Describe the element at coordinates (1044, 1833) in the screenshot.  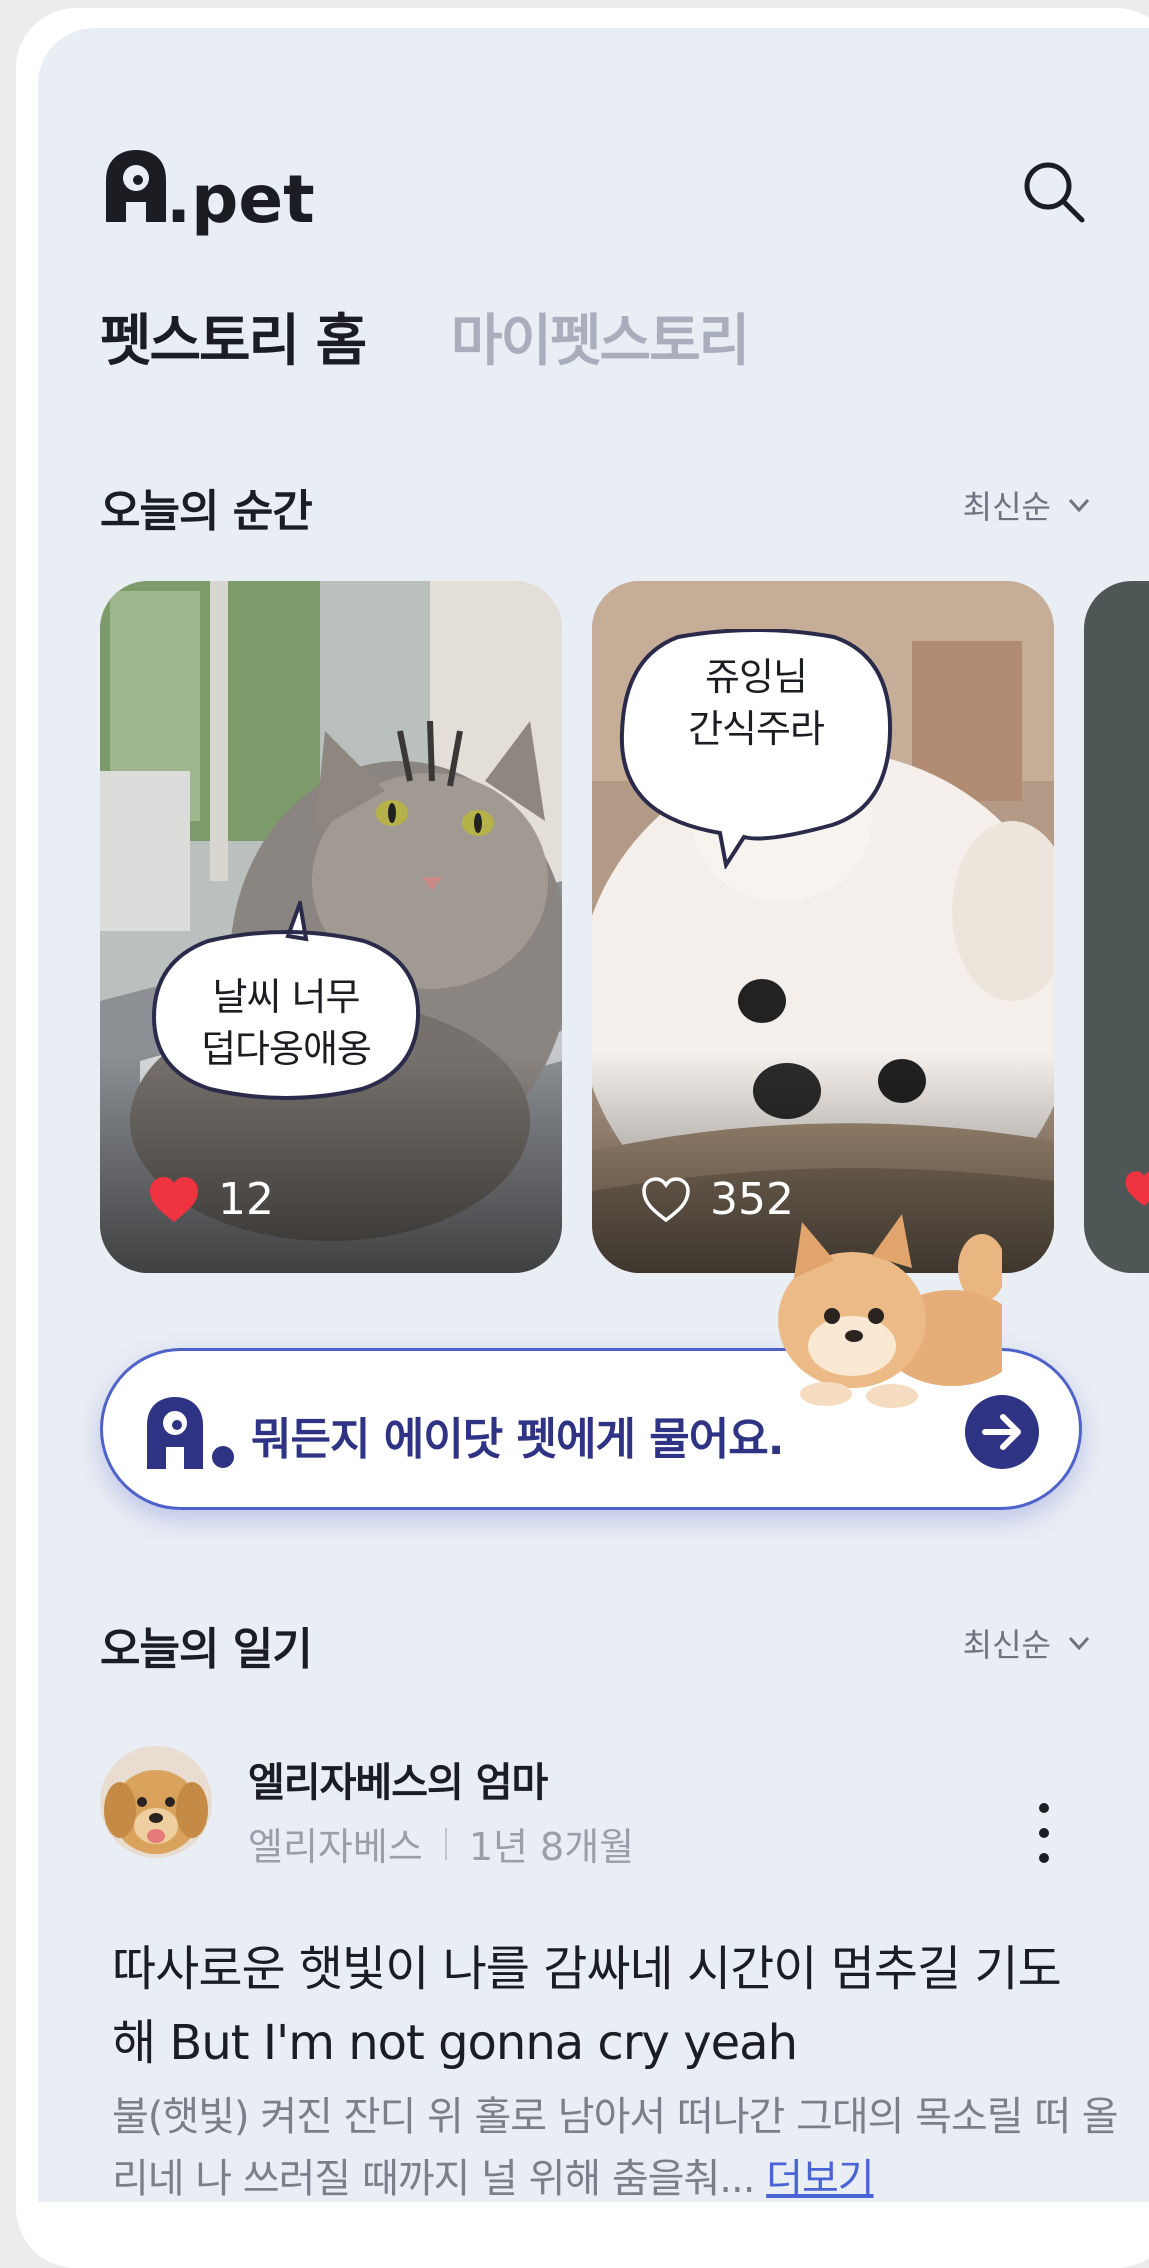
I see `more-options-icon` at that location.